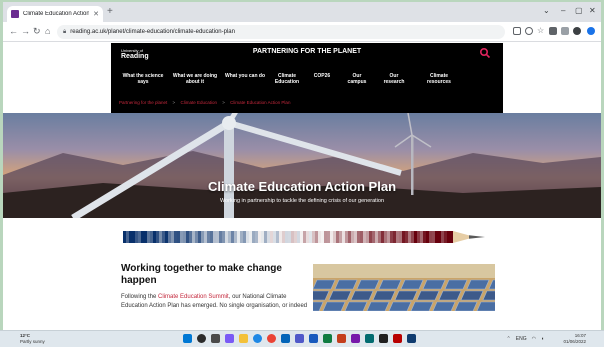  What do you see at coordinates (553, 31) in the screenshot?
I see `extensions-icon` at bounding box center [553, 31].